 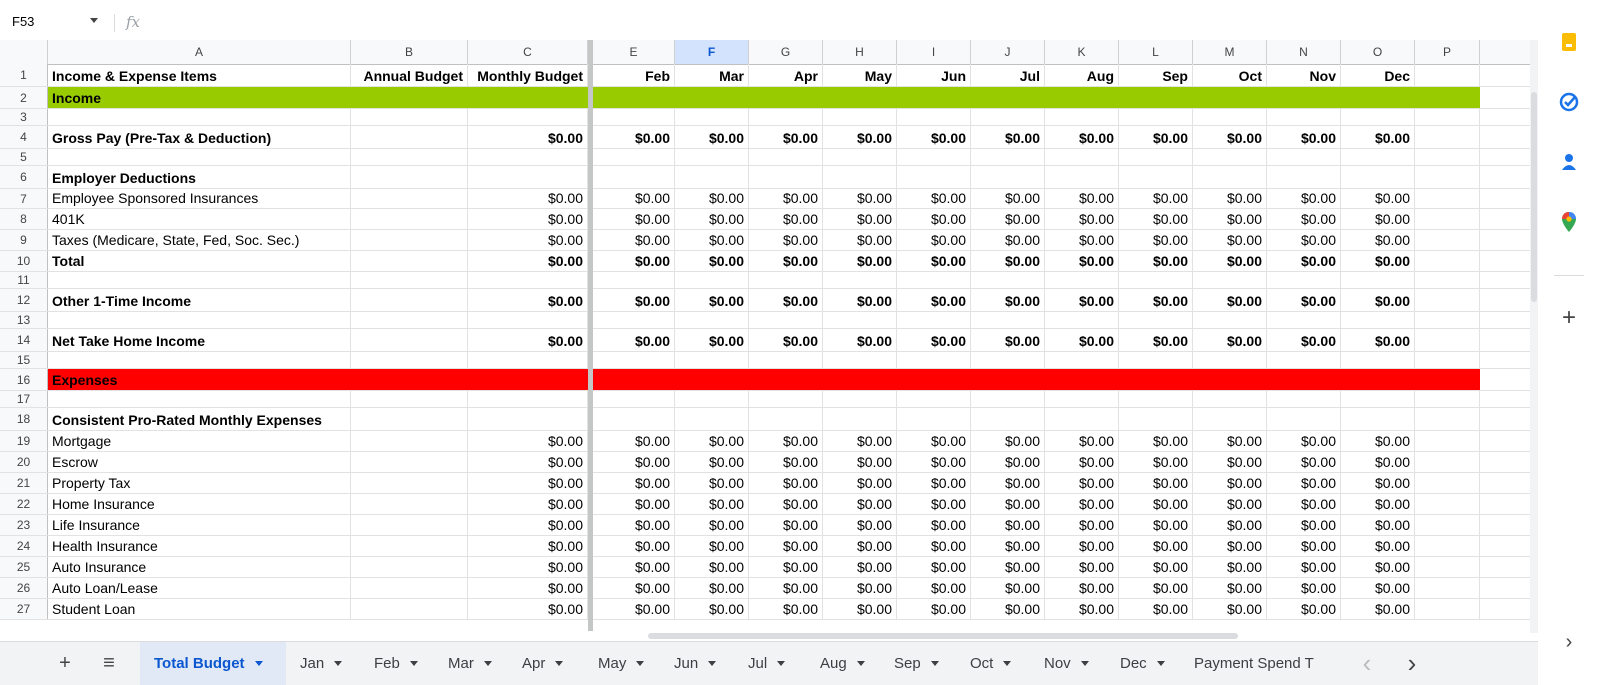 What do you see at coordinates (634, 261) in the screenshot?
I see `cell-e10: $0.00` at bounding box center [634, 261].